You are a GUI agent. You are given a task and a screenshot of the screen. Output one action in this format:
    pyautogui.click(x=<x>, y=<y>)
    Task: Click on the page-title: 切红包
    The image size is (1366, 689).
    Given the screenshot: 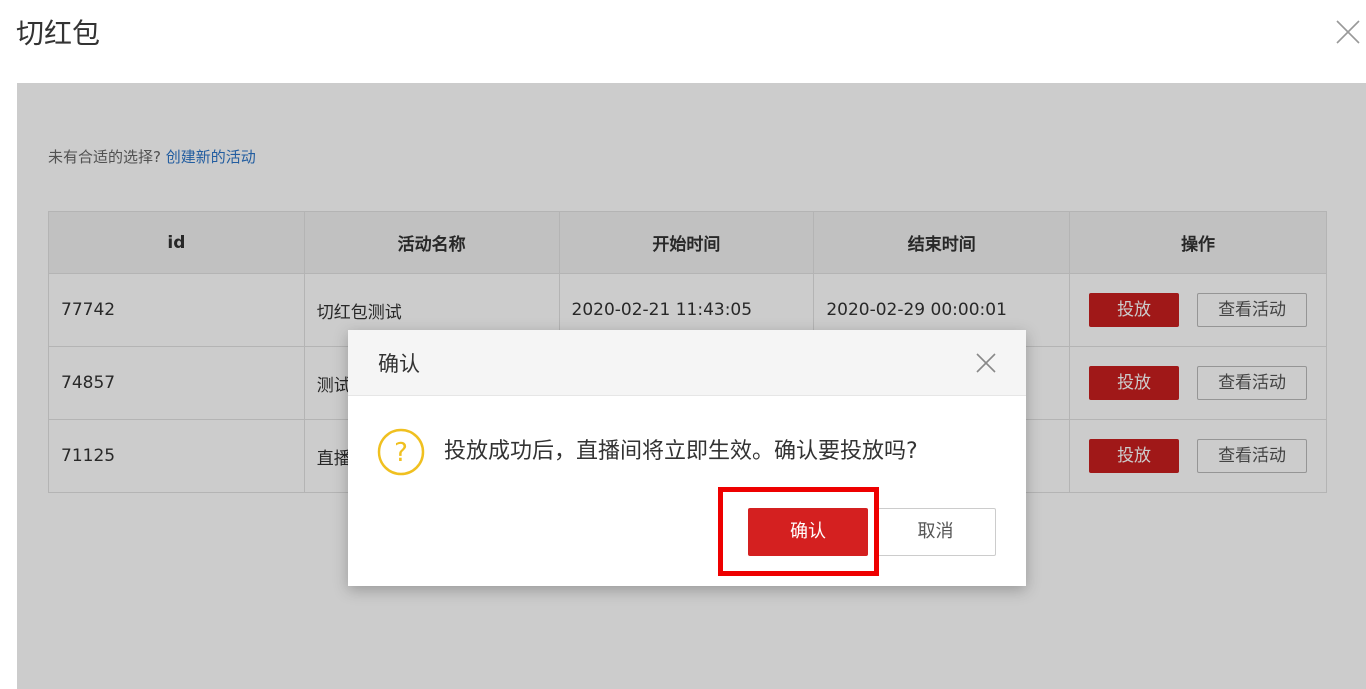 What is the action you would take?
    pyautogui.click(x=58, y=33)
    